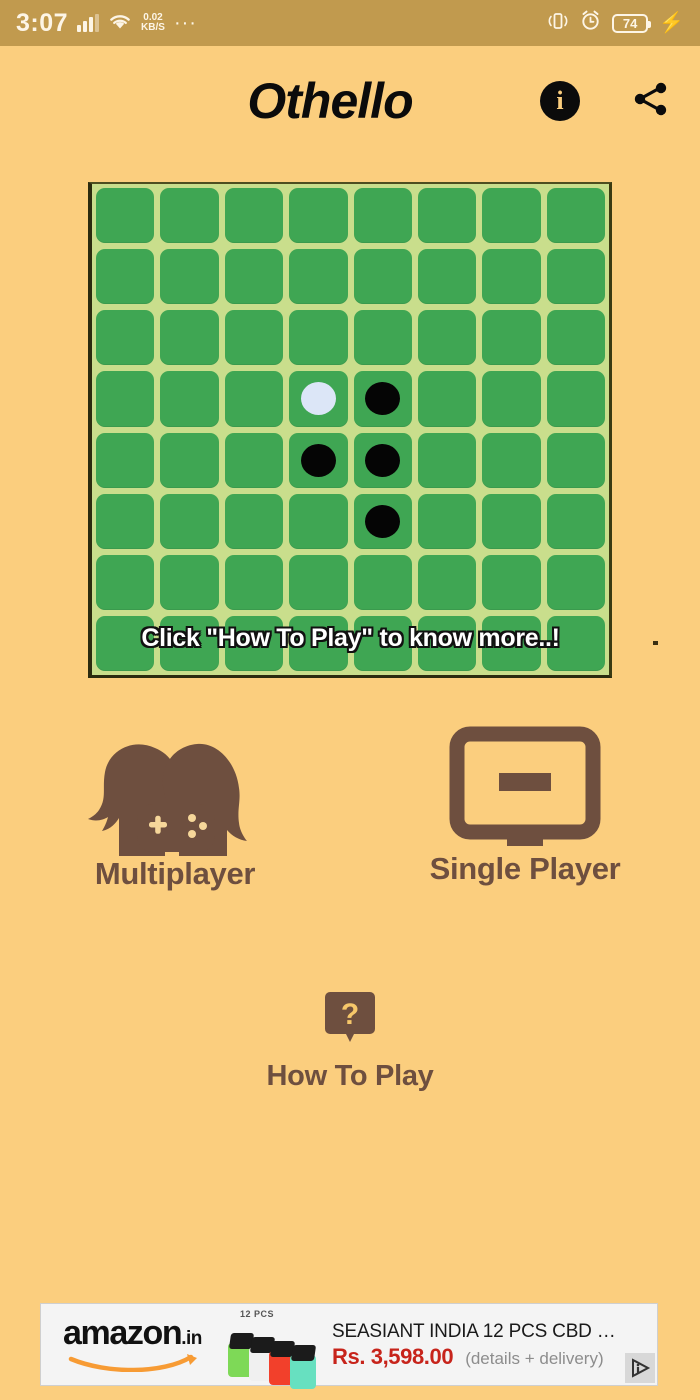 This screenshot has width=700, height=1400. What do you see at coordinates (382, 277) in the screenshot?
I see `board-cell-r2-c5` at bounding box center [382, 277].